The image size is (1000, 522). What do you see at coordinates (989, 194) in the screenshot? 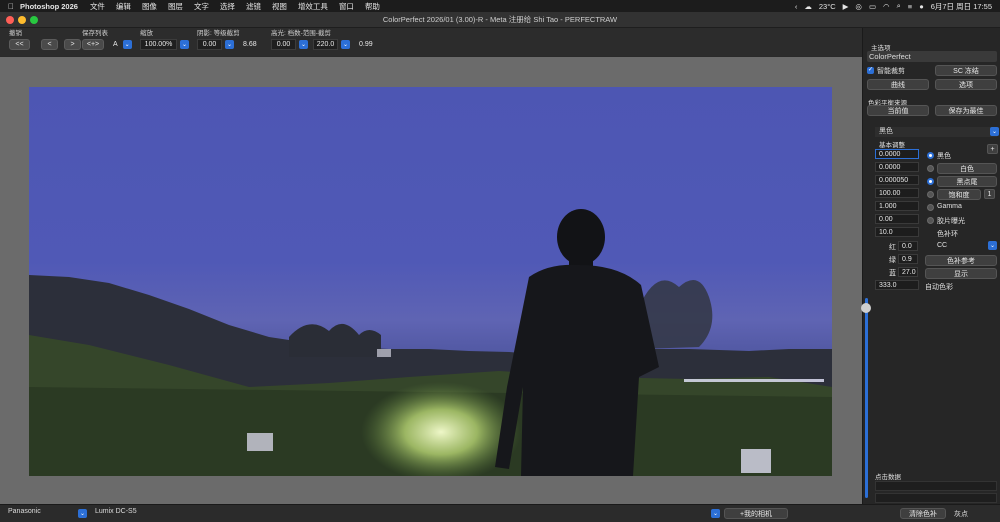
I see `saturation-small-button: 1` at bounding box center [989, 194].